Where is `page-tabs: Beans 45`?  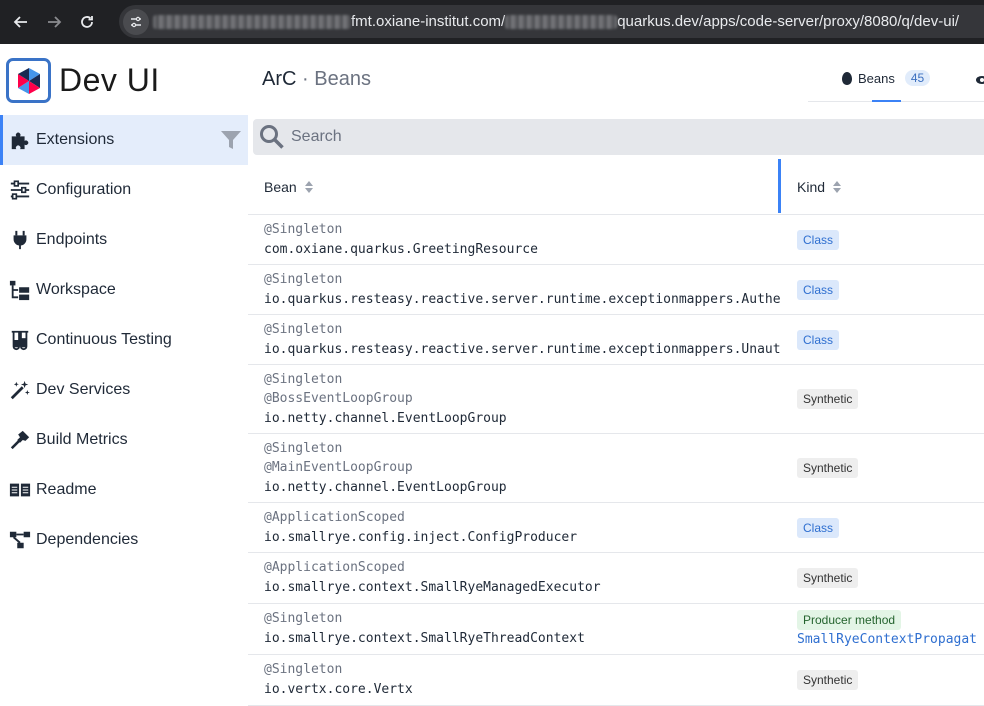 page-tabs: Beans 45 is located at coordinates (896, 73).